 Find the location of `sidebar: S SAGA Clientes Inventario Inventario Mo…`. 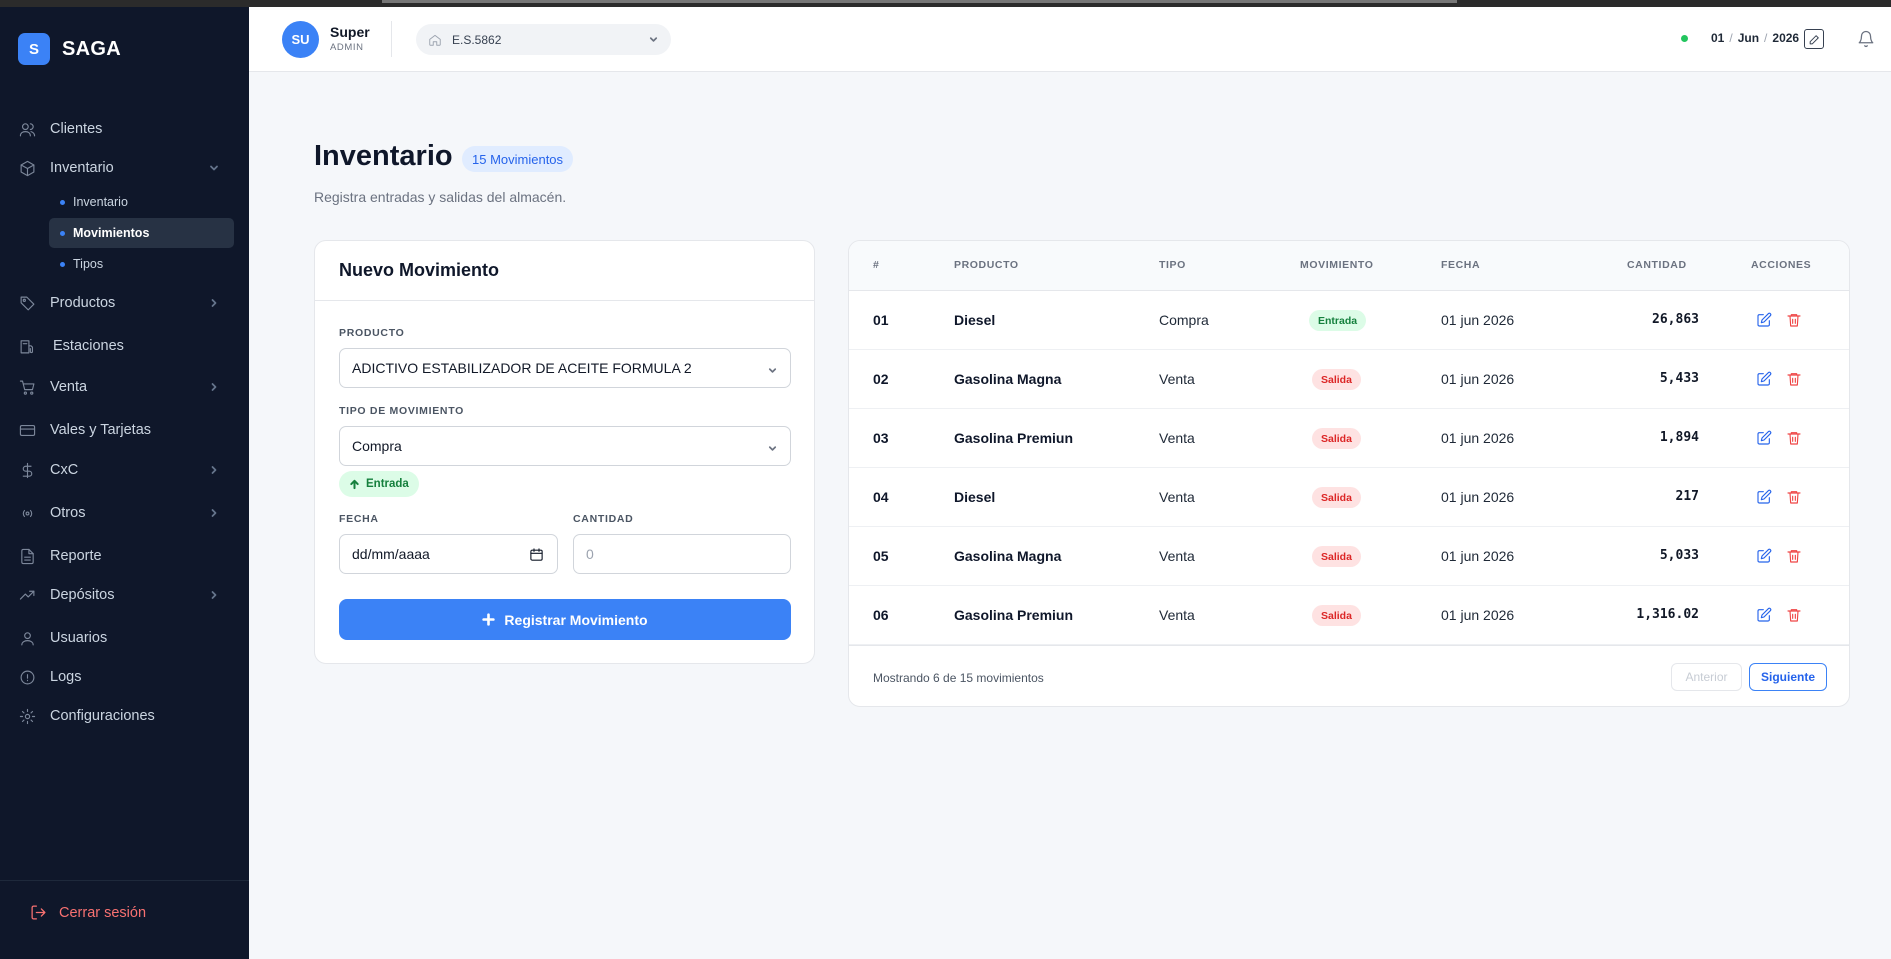

sidebar: S SAGA Clientes Inventario Inventario Mo… is located at coordinates (124, 483).